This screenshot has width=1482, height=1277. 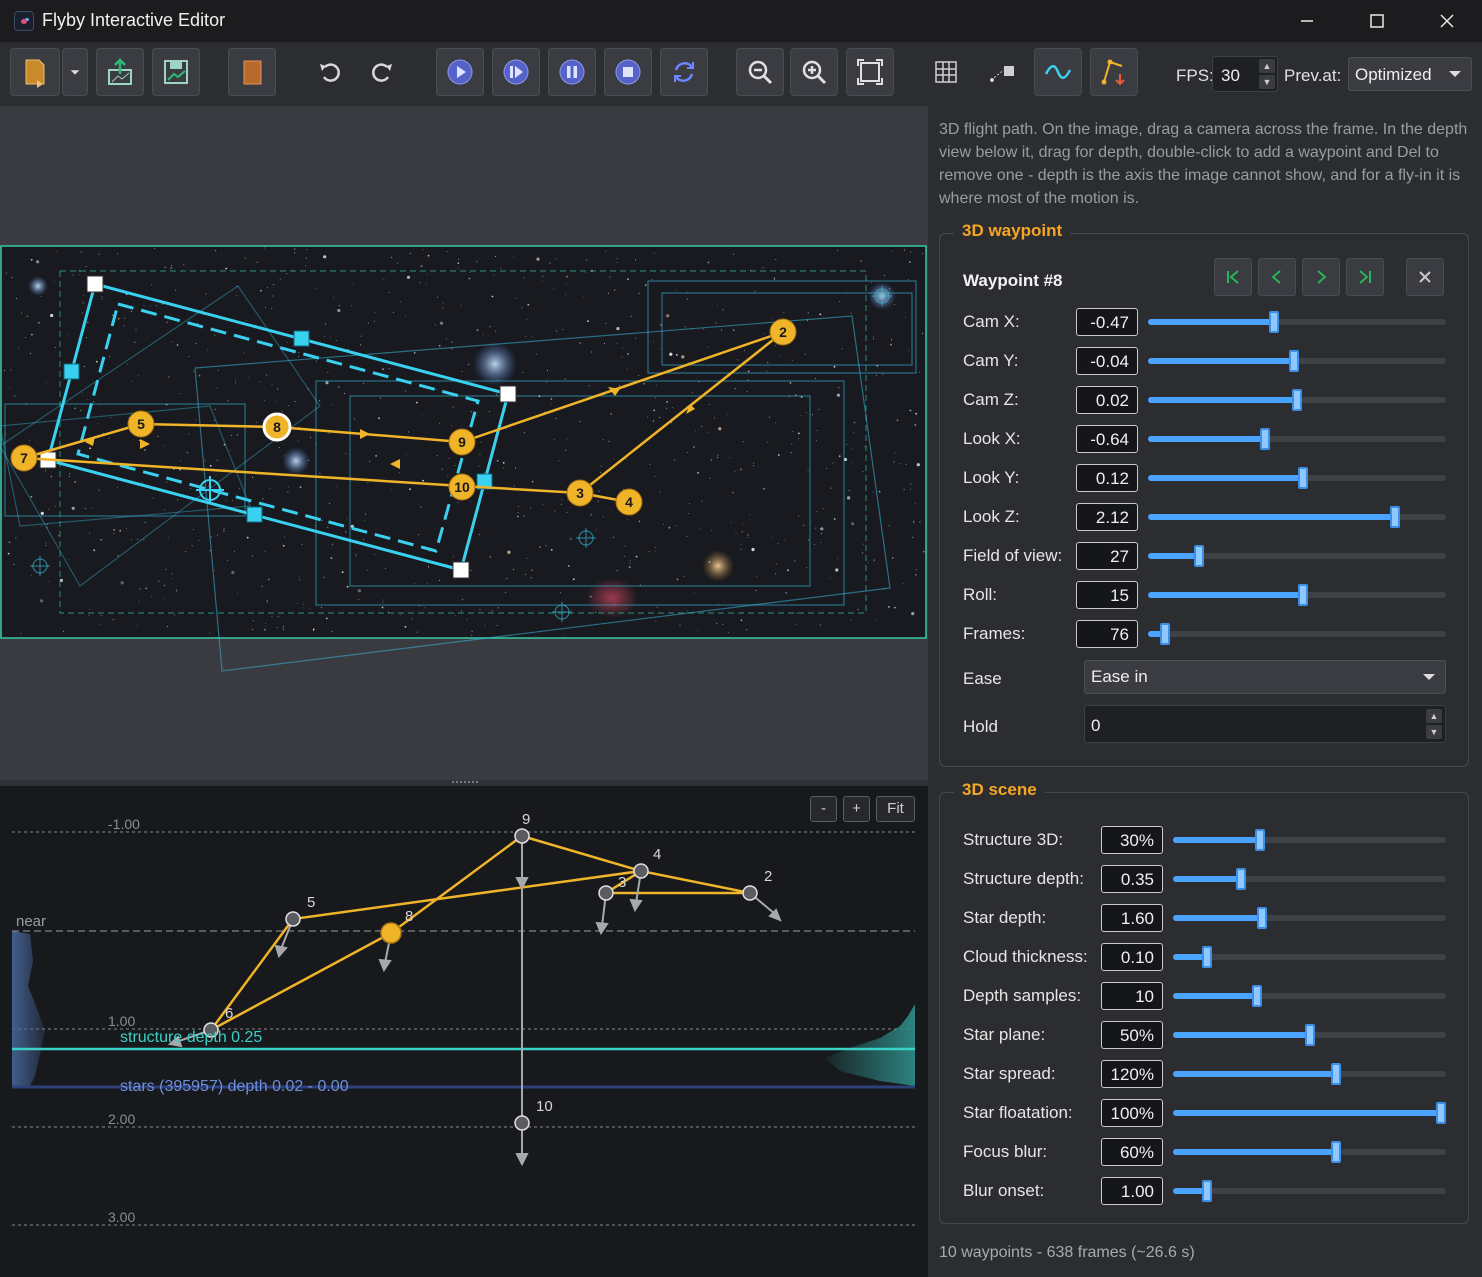 I want to click on scene-param-value-input: 50%, so click(x=1132, y=1035).